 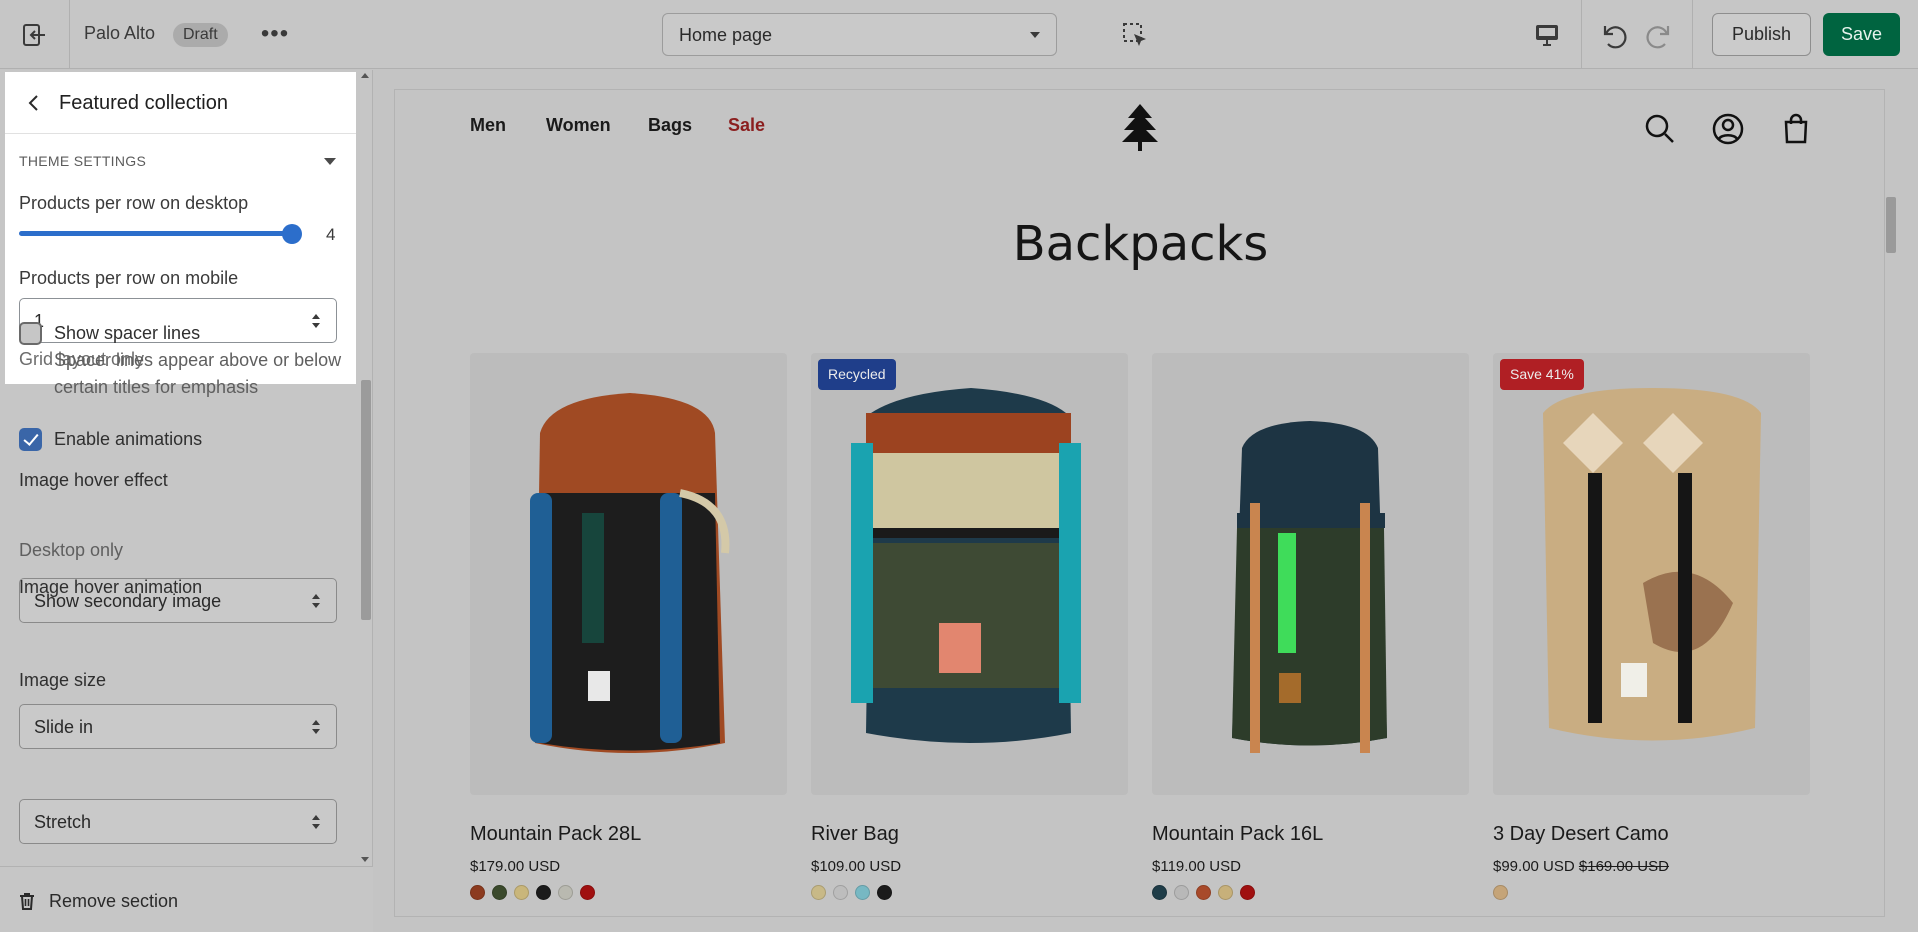 What do you see at coordinates (111, 587) in the screenshot?
I see `hover-animation-label: Image hover animation` at bounding box center [111, 587].